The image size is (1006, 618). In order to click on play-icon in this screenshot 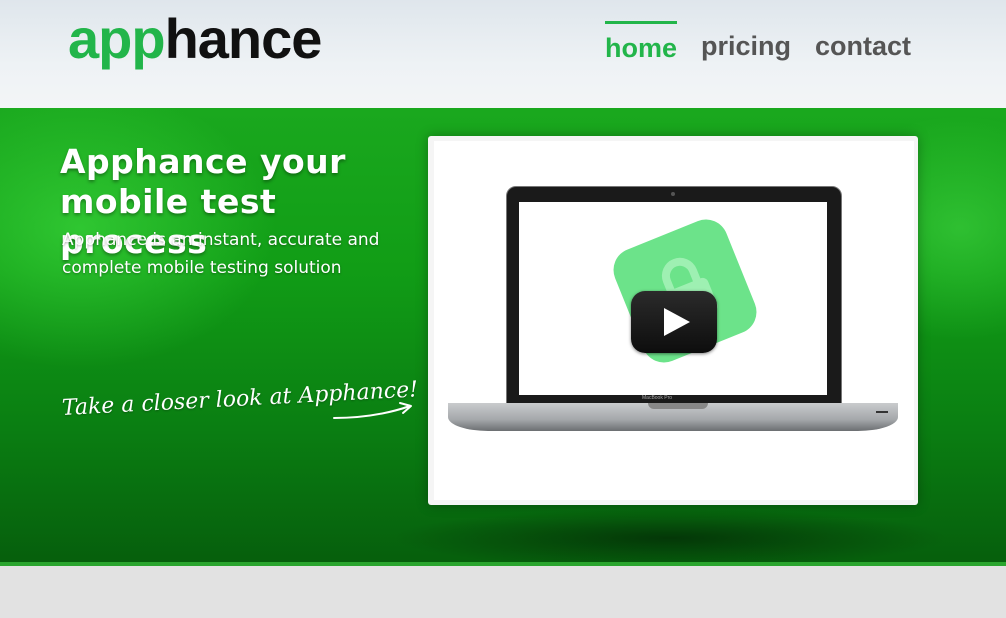, I will do `click(677, 322)`.